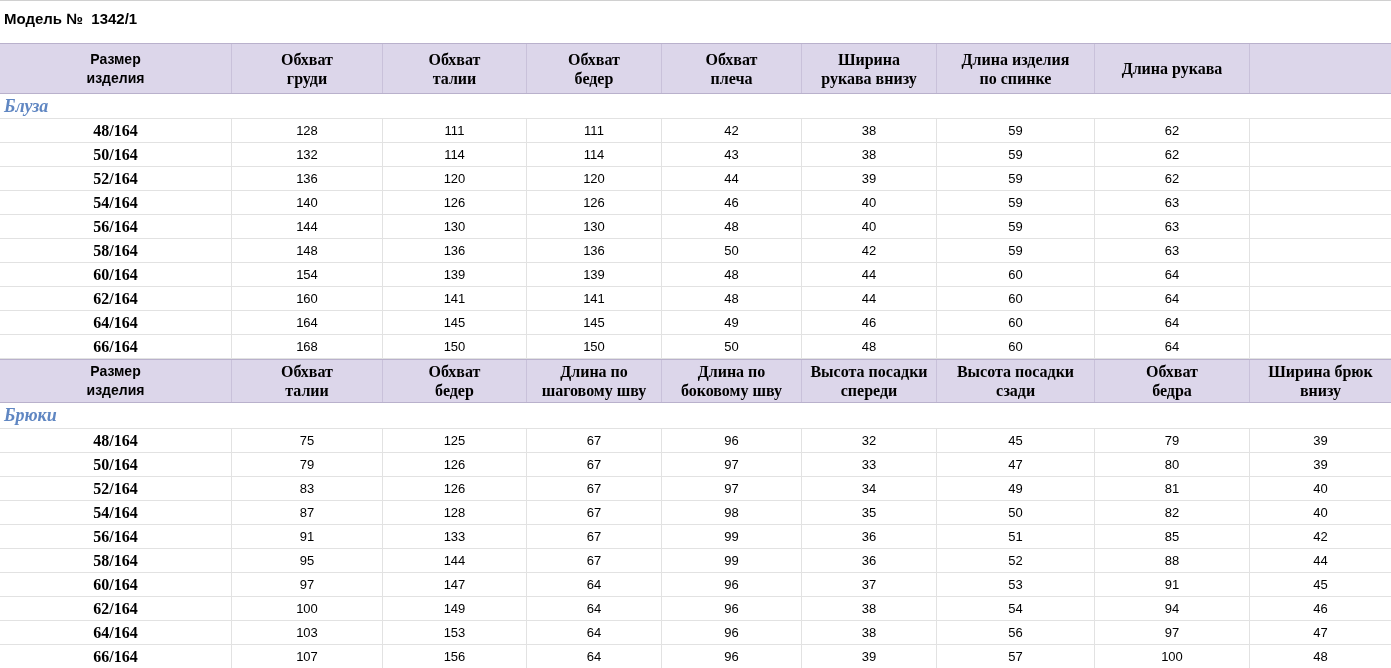  What do you see at coordinates (1015, 585) in the screenshot?
I see `table-cell-text: 53` at bounding box center [1015, 585].